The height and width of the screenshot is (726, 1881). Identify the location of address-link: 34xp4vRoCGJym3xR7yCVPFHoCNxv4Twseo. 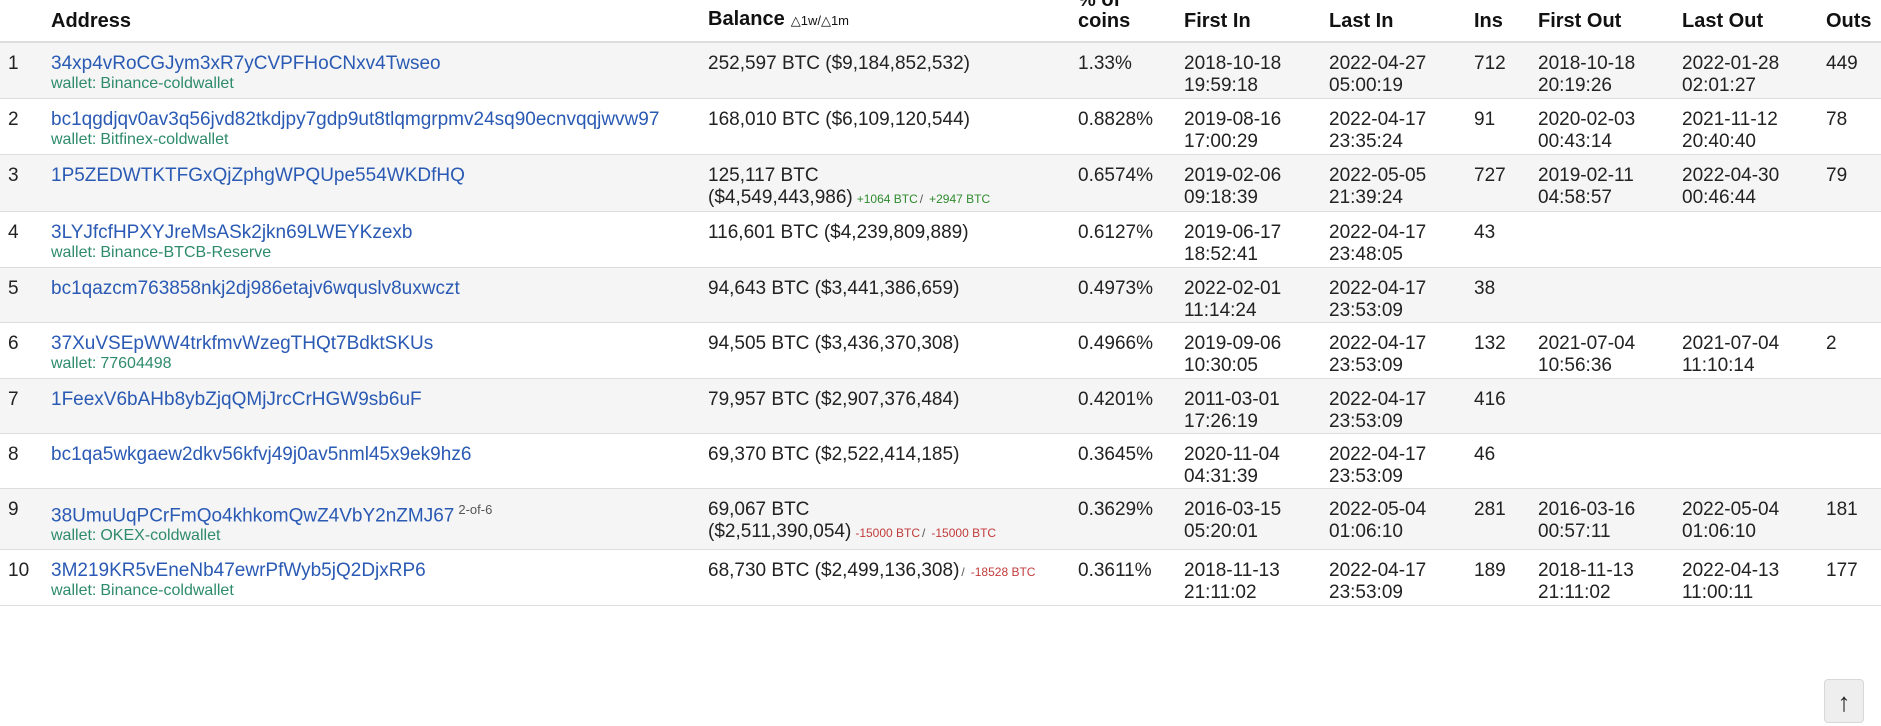
(246, 63).